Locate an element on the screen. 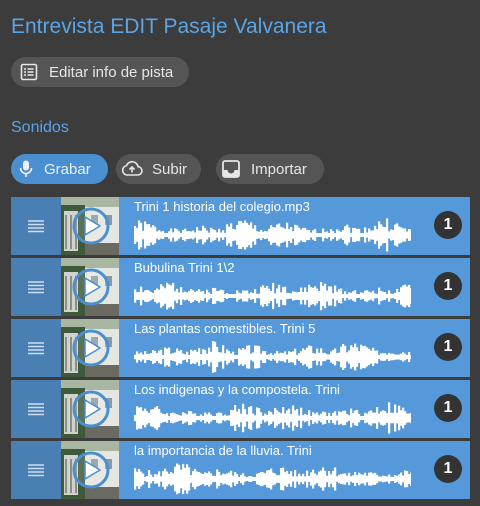 The image size is (480, 506). upload-button: Subir is located at coordinates (158, 169).